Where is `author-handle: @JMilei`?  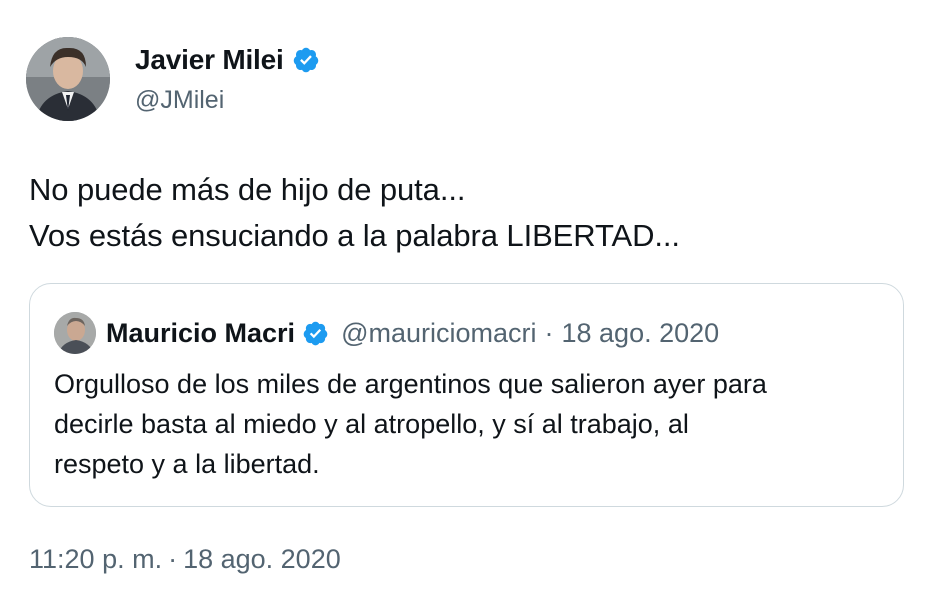
author-handle: @JMilei is located at coordinates (179, 100).